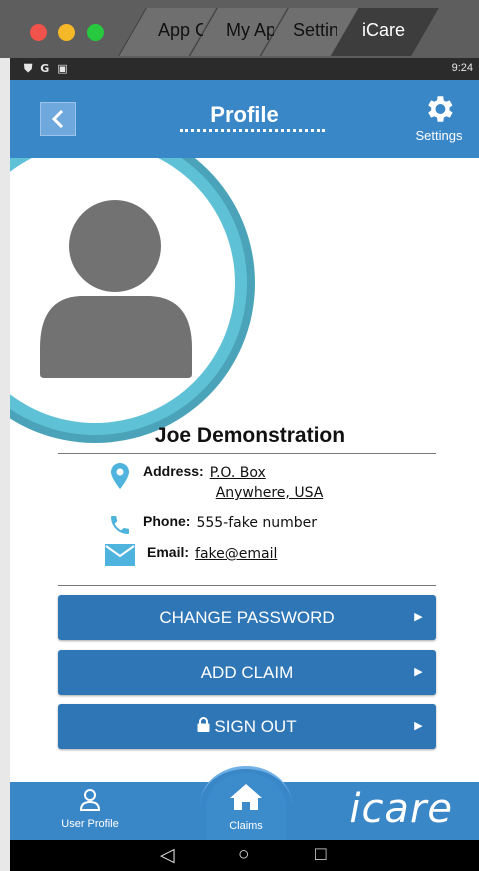 The width and height of the screenshot is (479, 871). What do you see at coordinates (250, 30) in the screenshot?
I see `tab-label: My Apps` at bounding box center [250, 30].